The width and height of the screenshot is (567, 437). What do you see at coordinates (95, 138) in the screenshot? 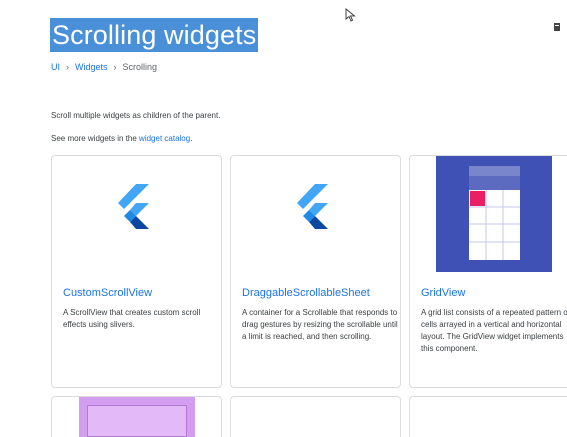
I see `see-more-prefix: See more widgets in the` at bounding box center [95, 138].